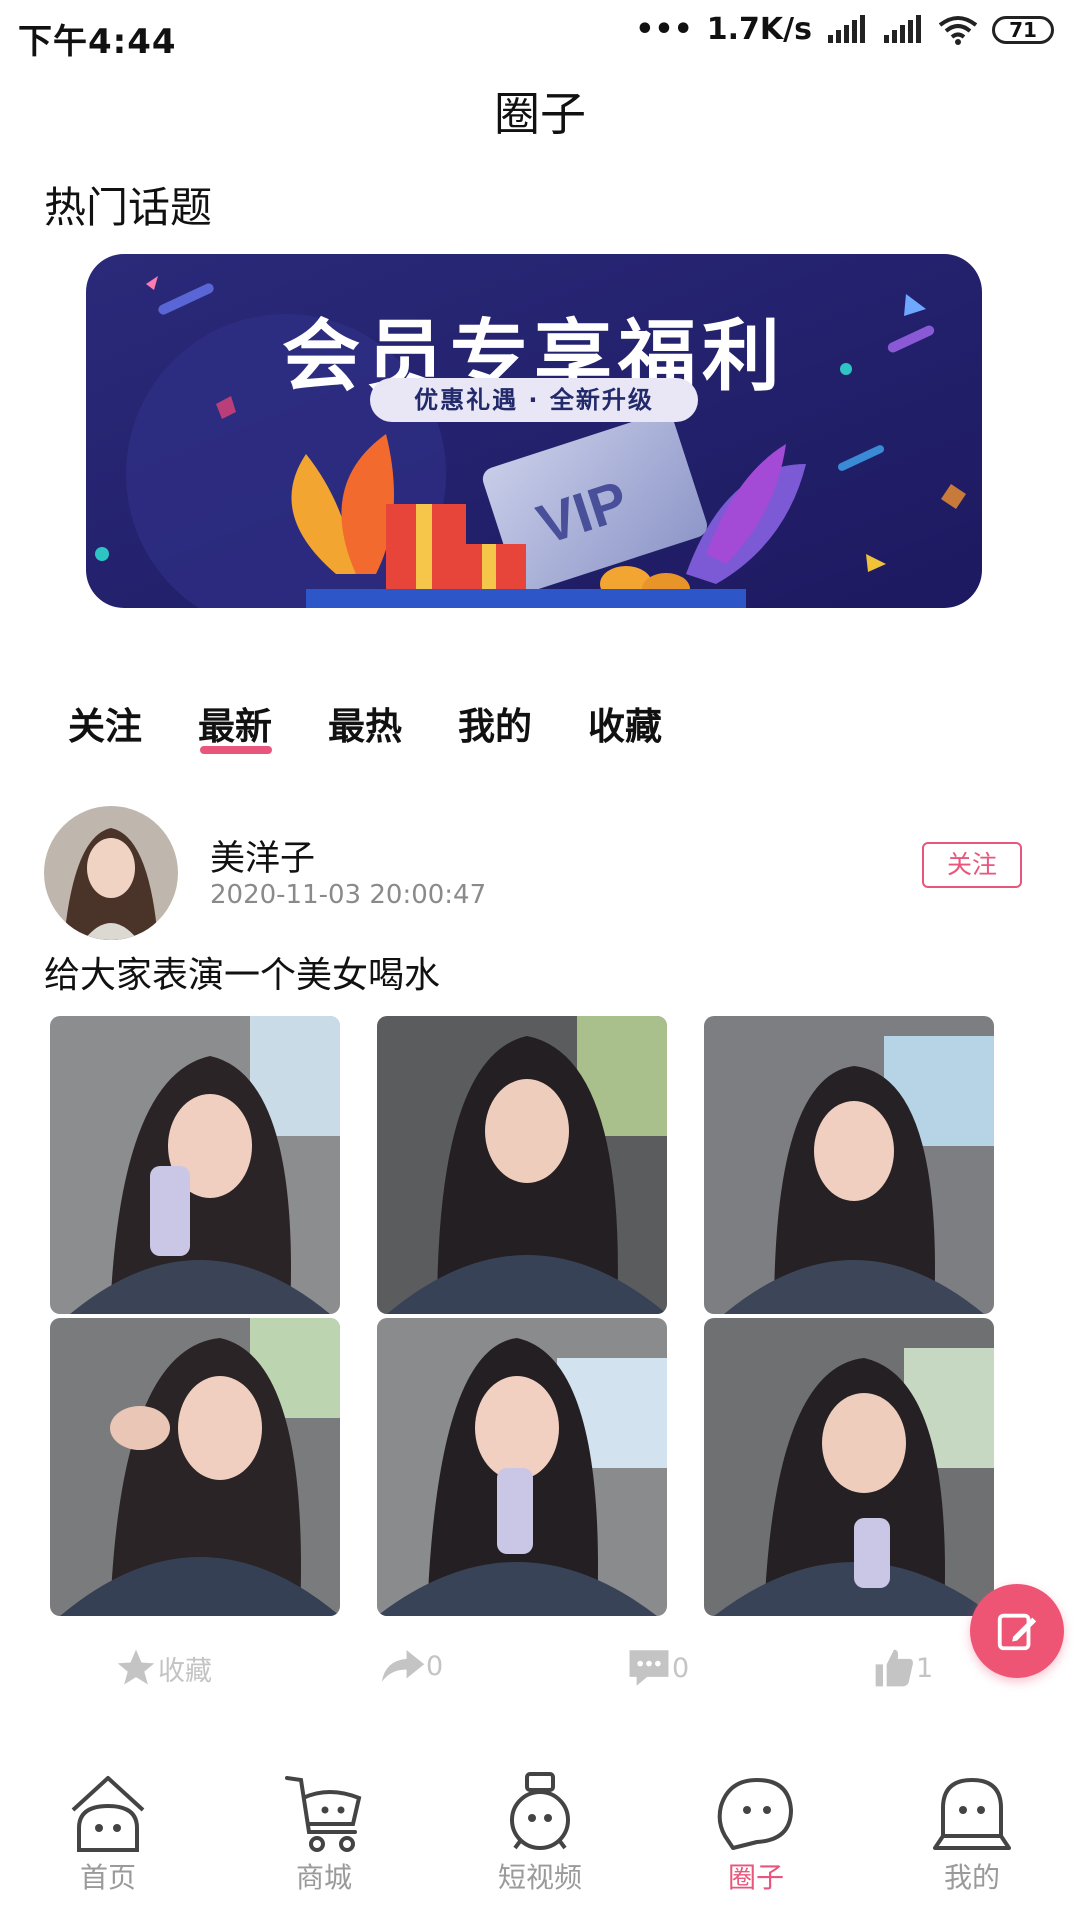 The height and width of the screenshot is (1920, 1080). I want to click on video-icon, so click(540, 1811).